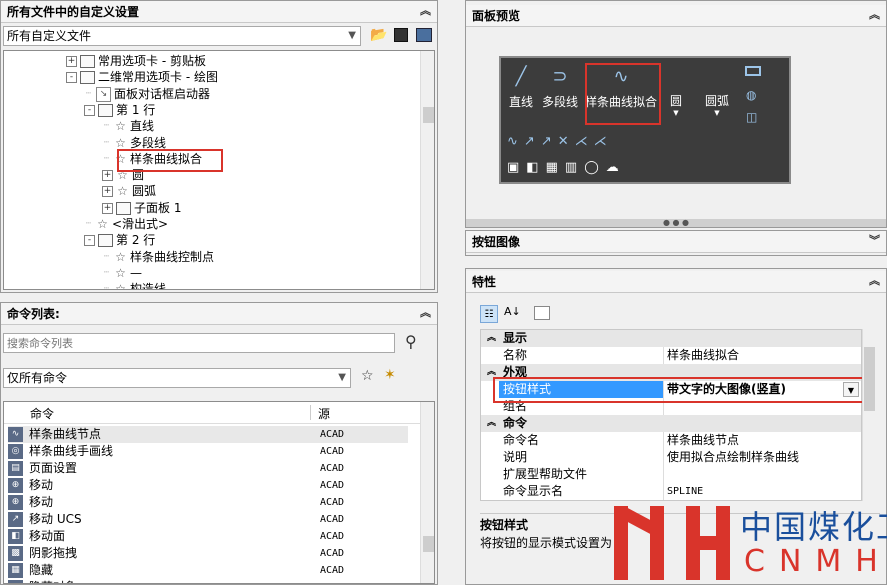 The width and height of the screenshot is (887, 585). What do you see at coordinates (126, 224) in the screenshot?
I see `tree-item: ┄ ☆ <滑出式>` at bounding box center [126, 224].